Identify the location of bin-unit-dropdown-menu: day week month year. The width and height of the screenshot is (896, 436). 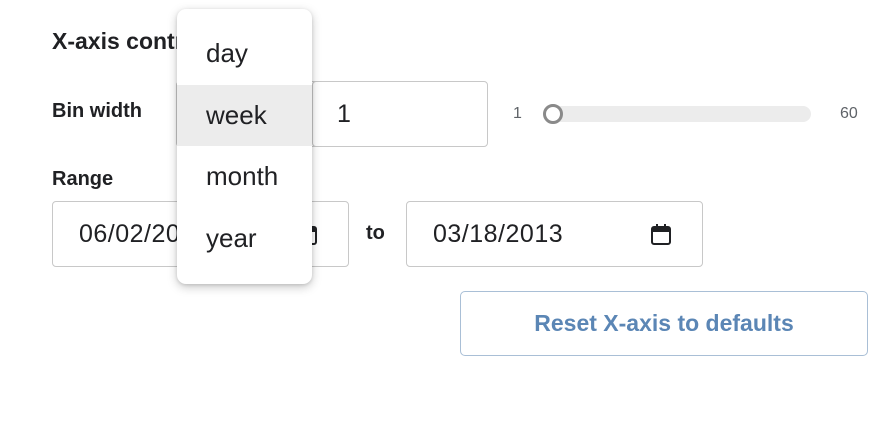
(244, 146).